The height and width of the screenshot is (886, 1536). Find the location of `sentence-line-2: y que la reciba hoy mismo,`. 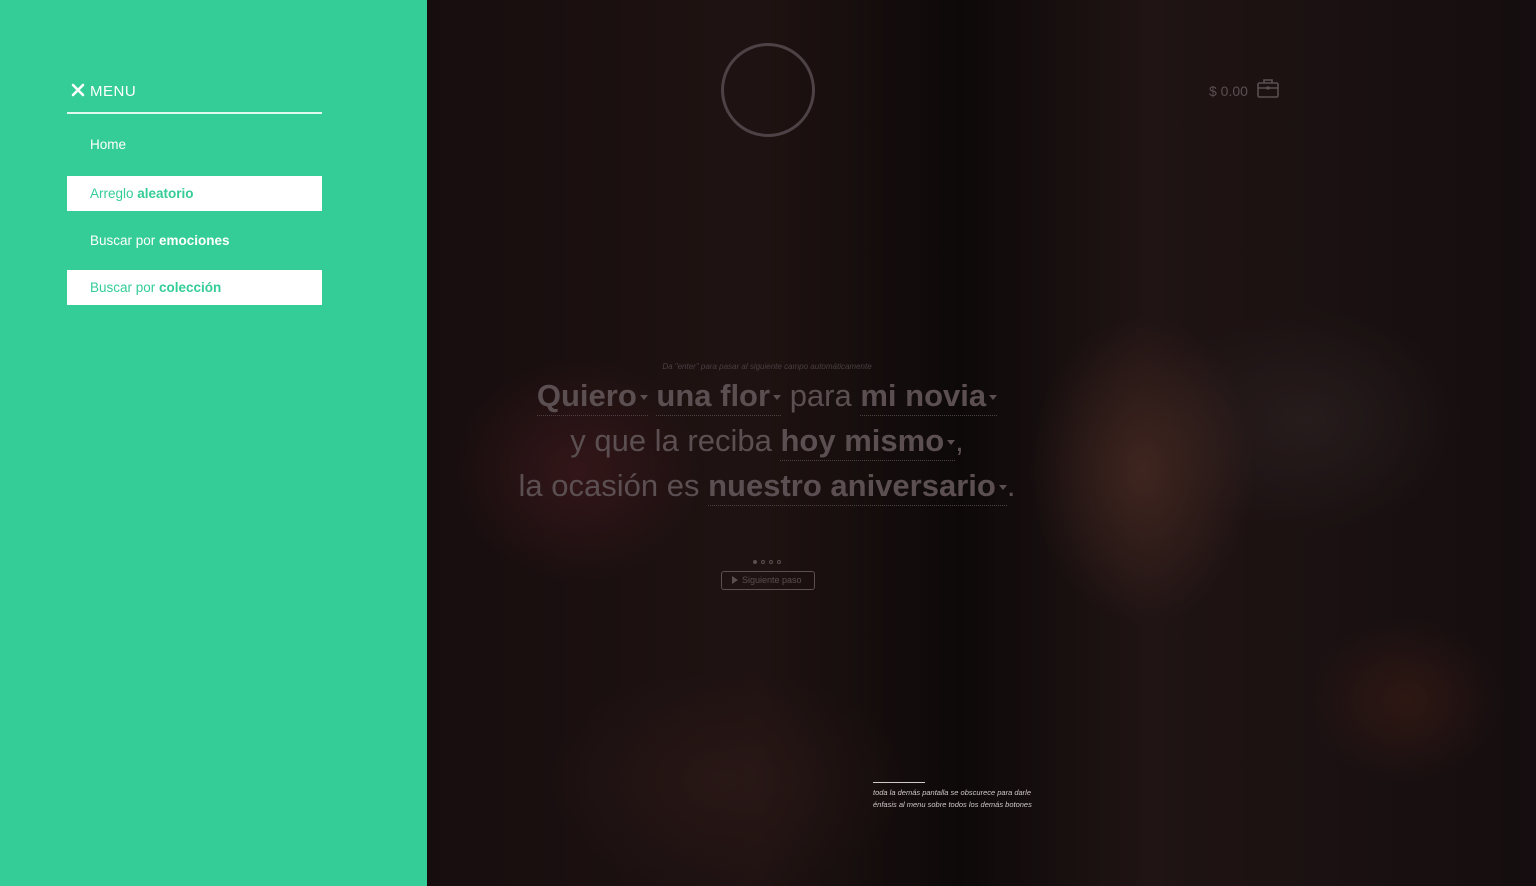

sentence-line-2: y que la reciba hoy mismo, is located at coordinates (767, 442).